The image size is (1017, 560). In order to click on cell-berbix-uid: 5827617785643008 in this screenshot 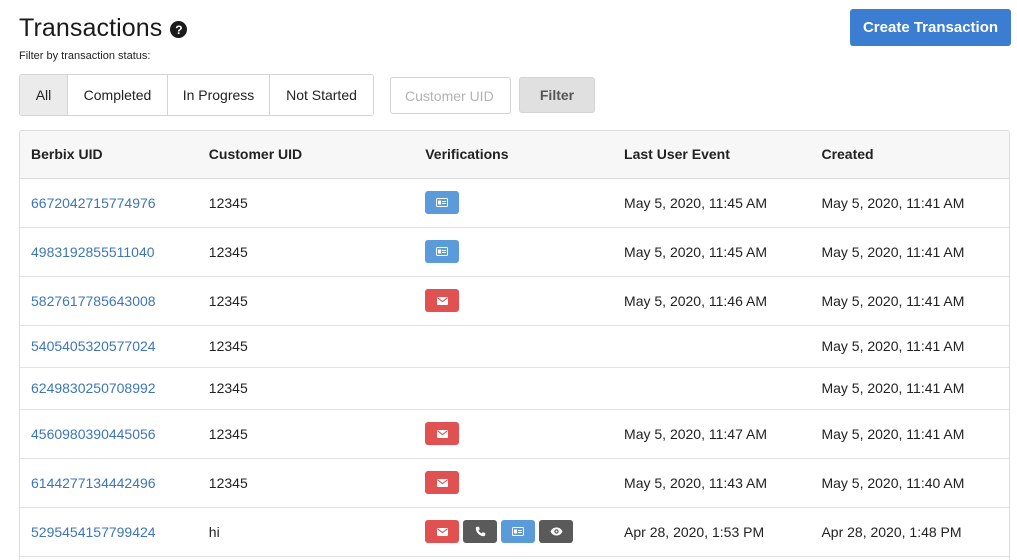, I will do `click(114, 301)`.